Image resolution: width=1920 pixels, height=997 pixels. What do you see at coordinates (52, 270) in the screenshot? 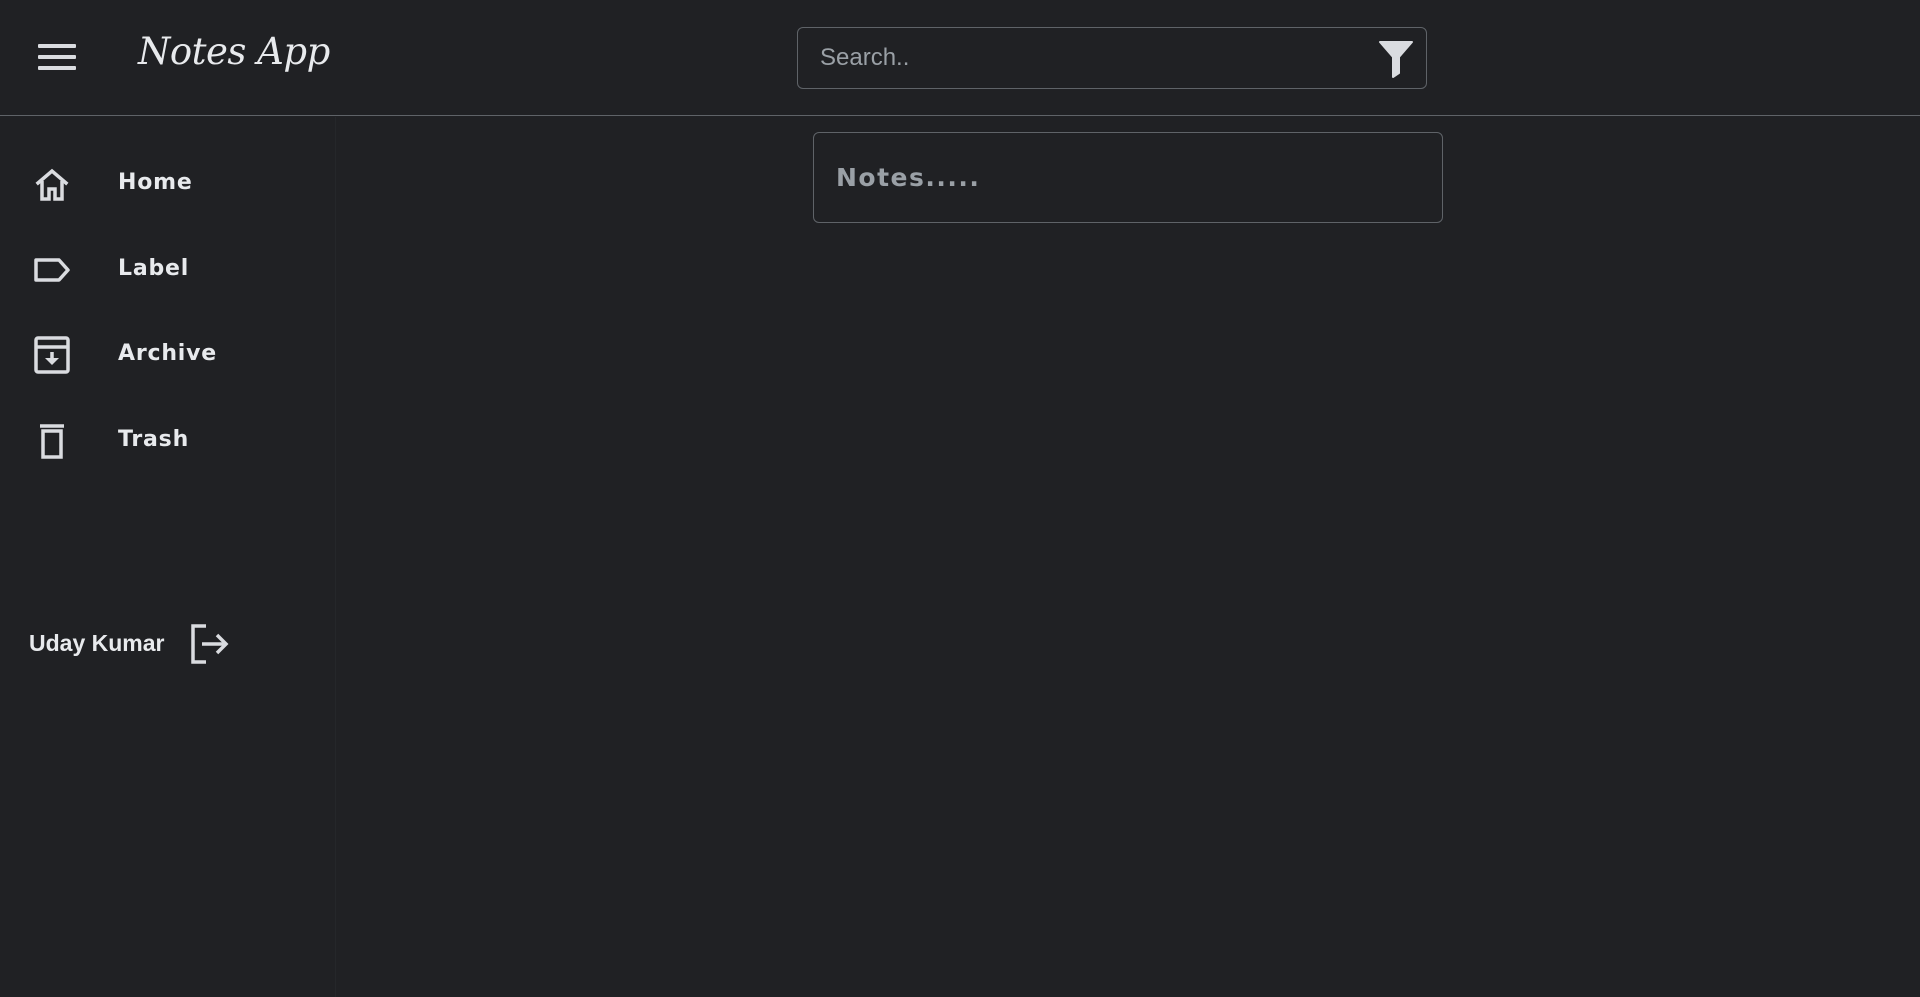
I see `label-tag-icon` at bounding box center [52, 270].